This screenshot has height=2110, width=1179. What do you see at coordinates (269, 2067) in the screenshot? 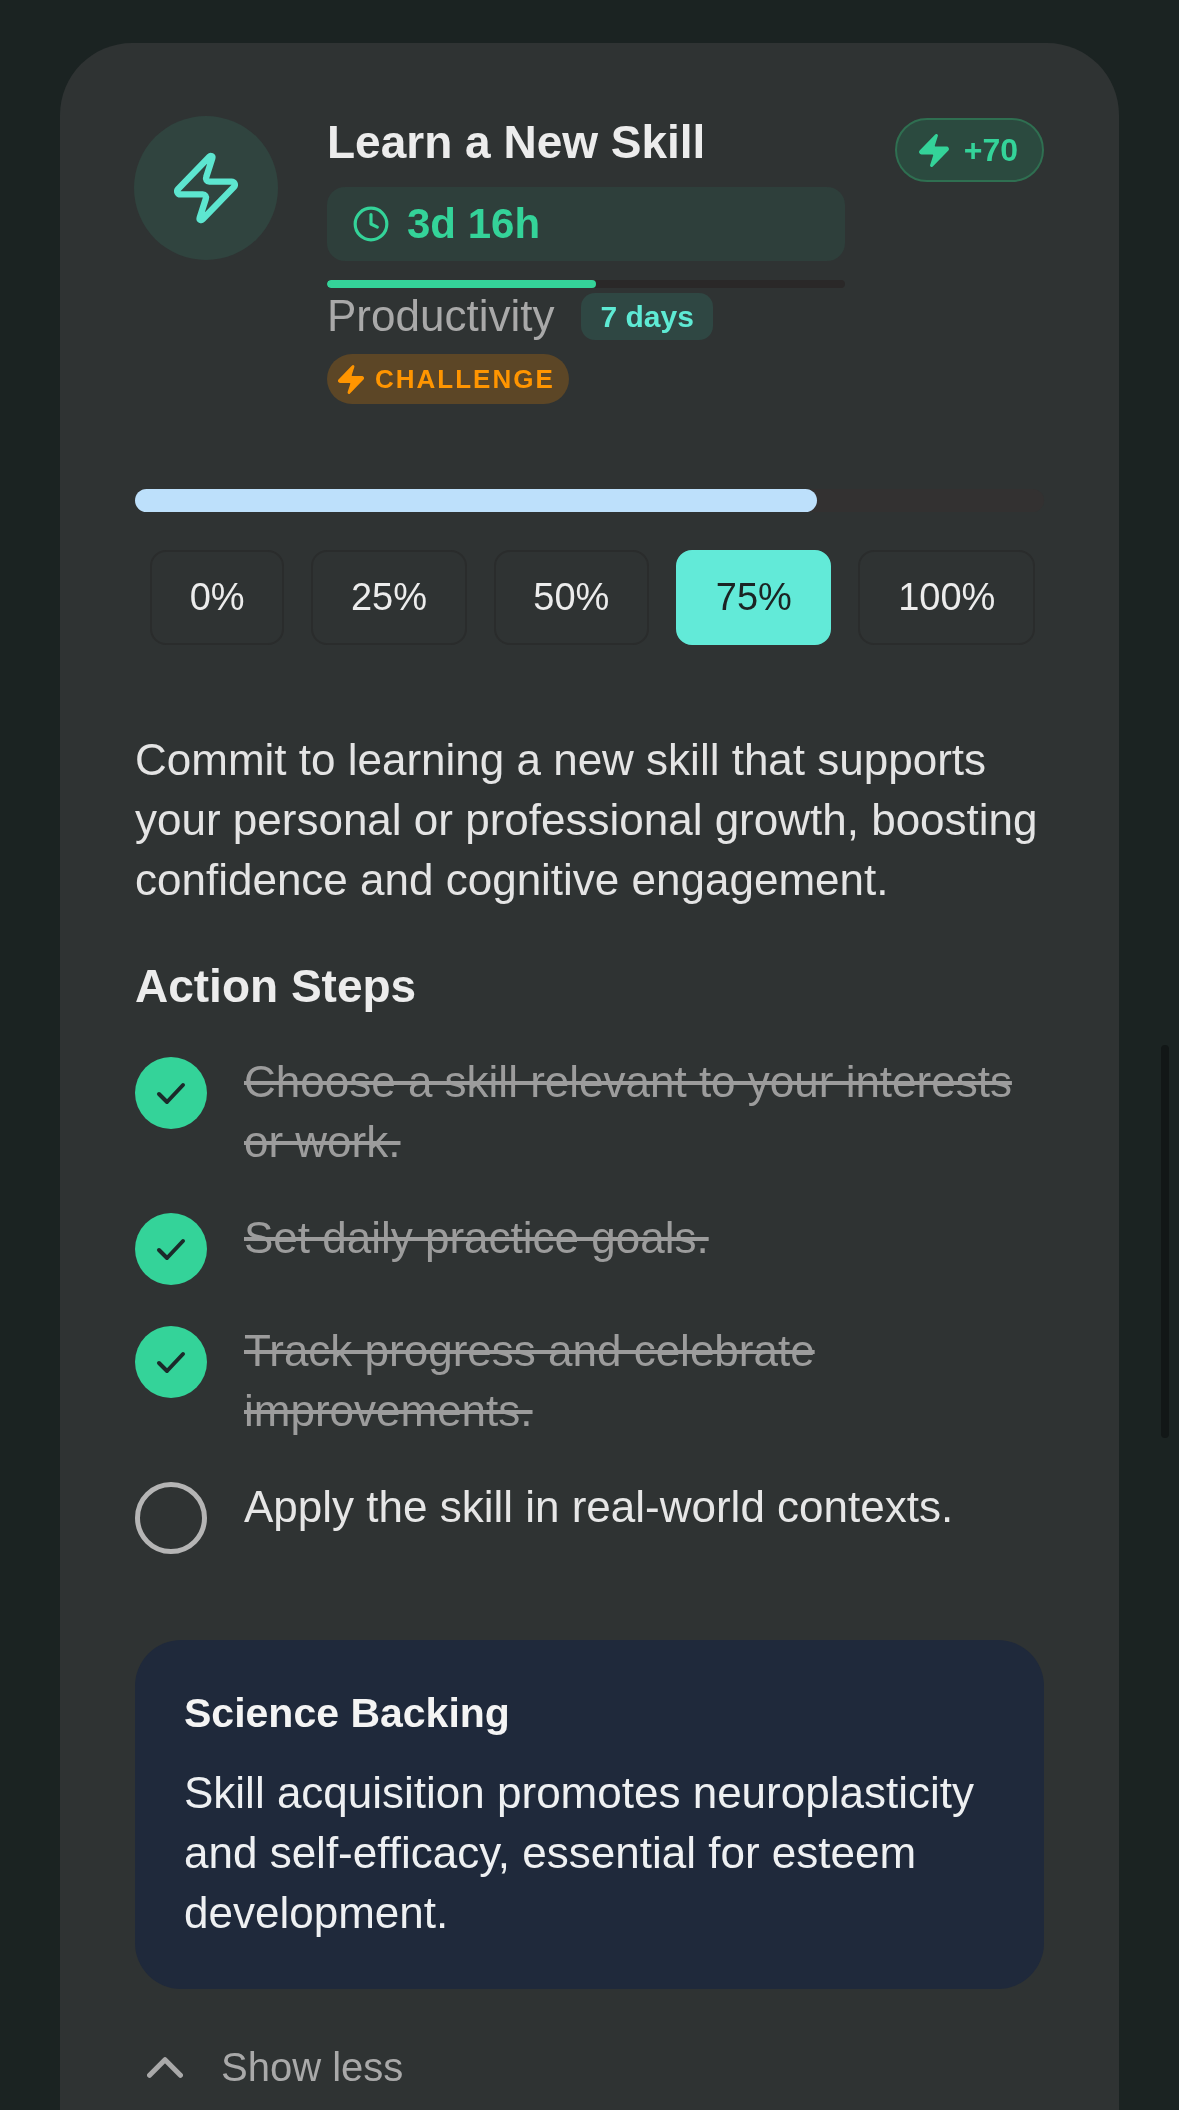
I see `show-less-button: Show less` at bounding box center [269, 2067].